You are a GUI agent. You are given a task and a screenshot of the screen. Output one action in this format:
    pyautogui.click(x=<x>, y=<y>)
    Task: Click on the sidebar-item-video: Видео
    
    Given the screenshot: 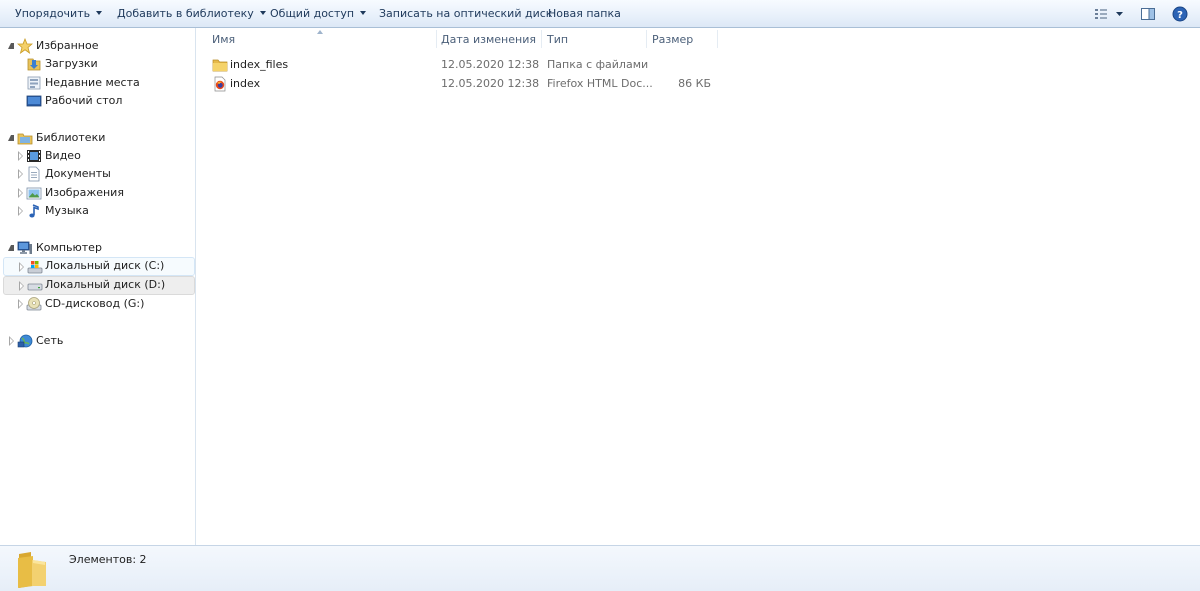 What is the action you would take?
    pyautogui.click(x=98, y=156)
    